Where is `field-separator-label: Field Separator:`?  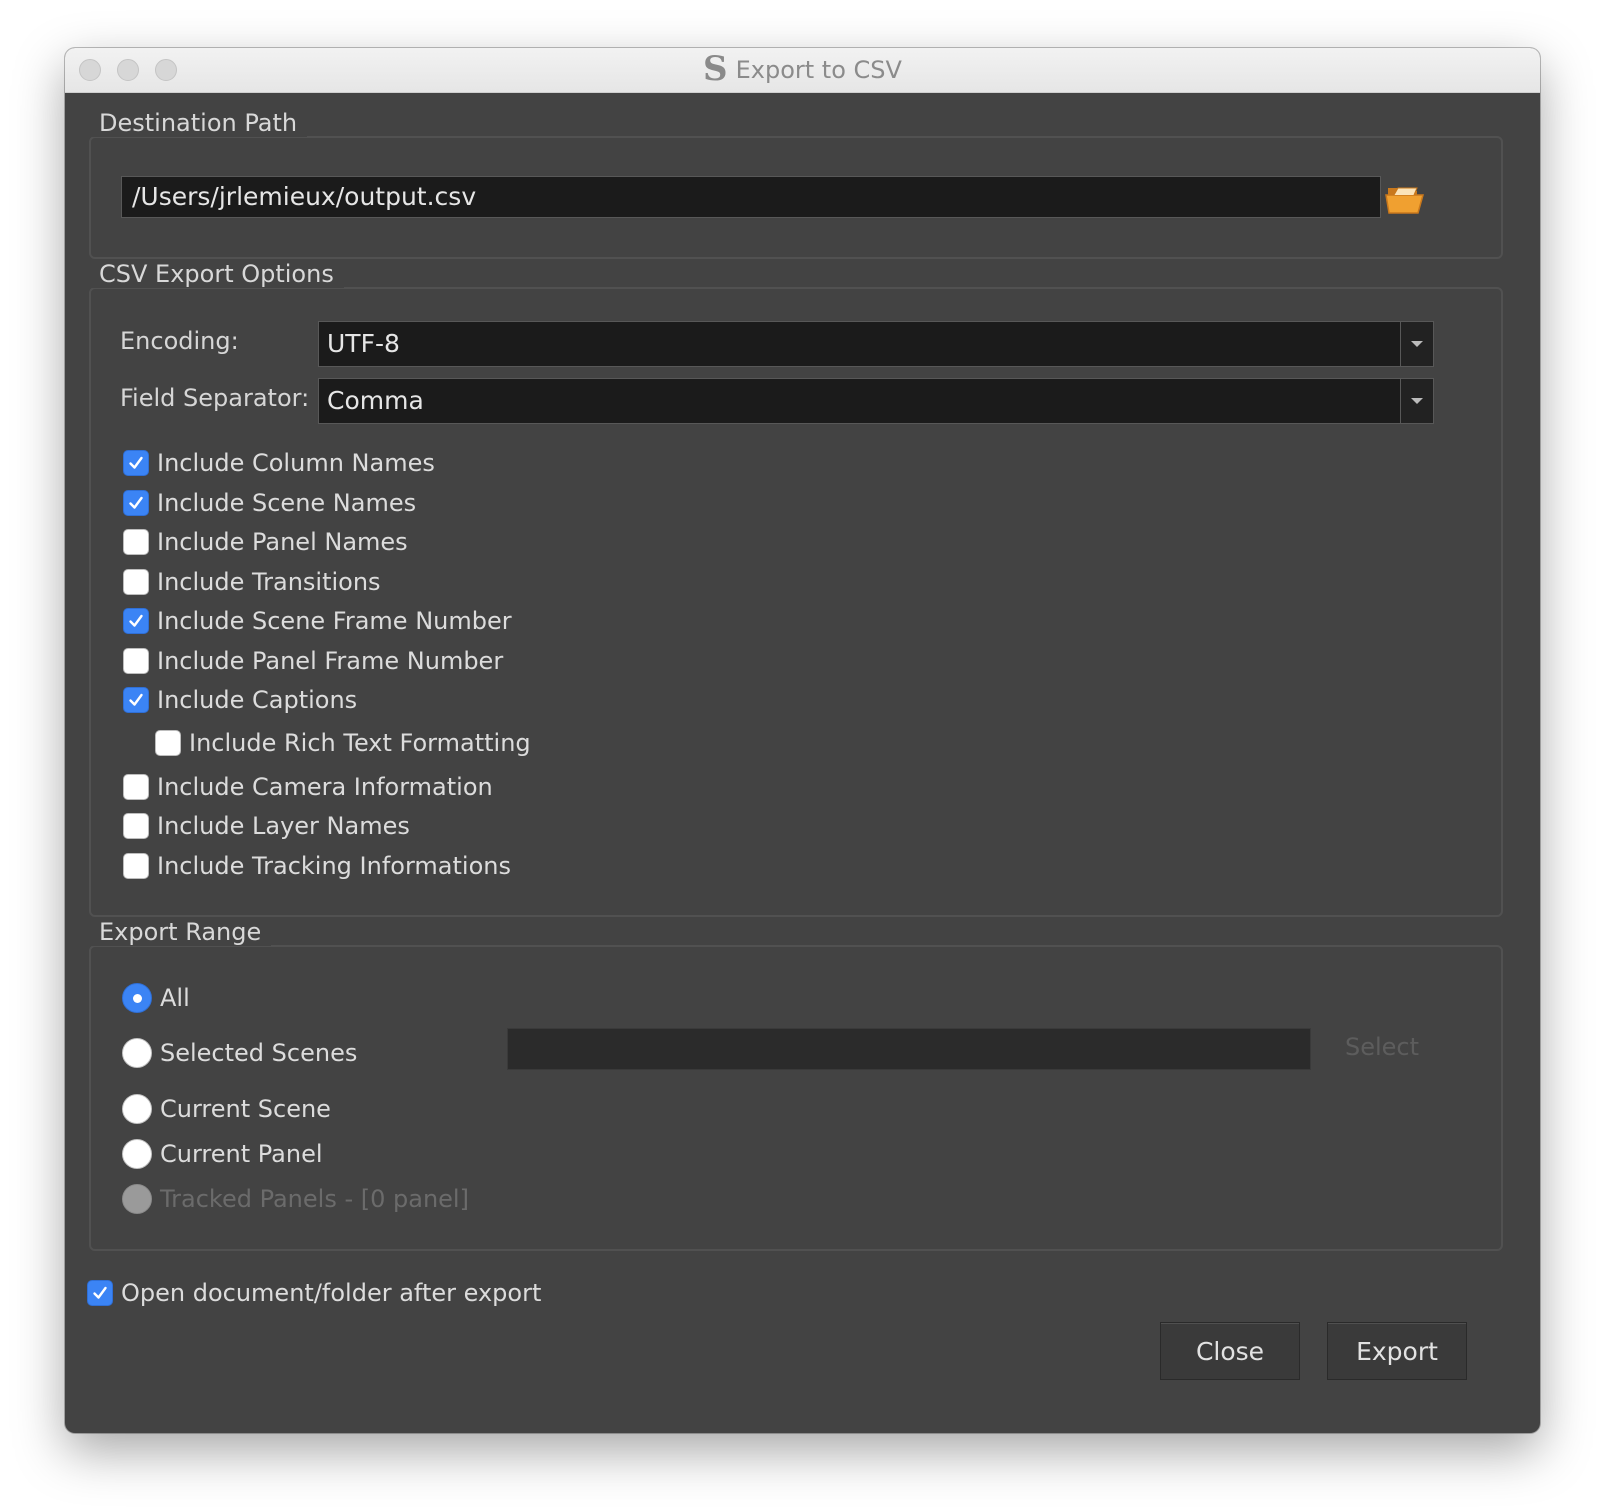
field-separator-label: Field Separator: is located at coordinates (215, 398).